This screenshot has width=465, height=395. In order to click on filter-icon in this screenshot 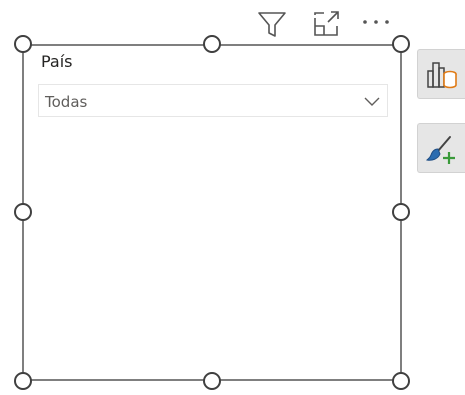, I will do `click(272, 24)`.